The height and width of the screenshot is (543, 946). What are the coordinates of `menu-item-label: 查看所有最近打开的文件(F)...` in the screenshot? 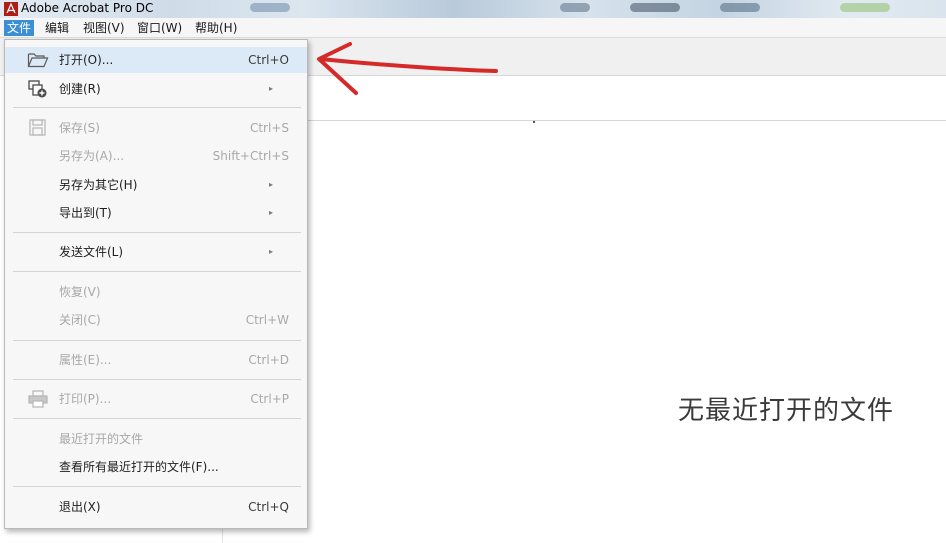 It's located at (139, 467).